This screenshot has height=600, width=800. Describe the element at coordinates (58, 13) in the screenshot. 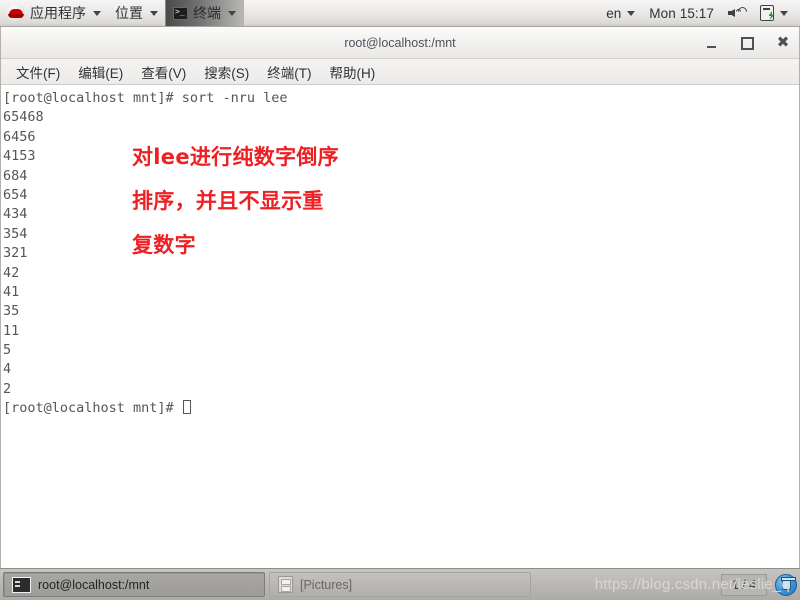

I see `panel-item-applications-label: 应用程序` at that location.